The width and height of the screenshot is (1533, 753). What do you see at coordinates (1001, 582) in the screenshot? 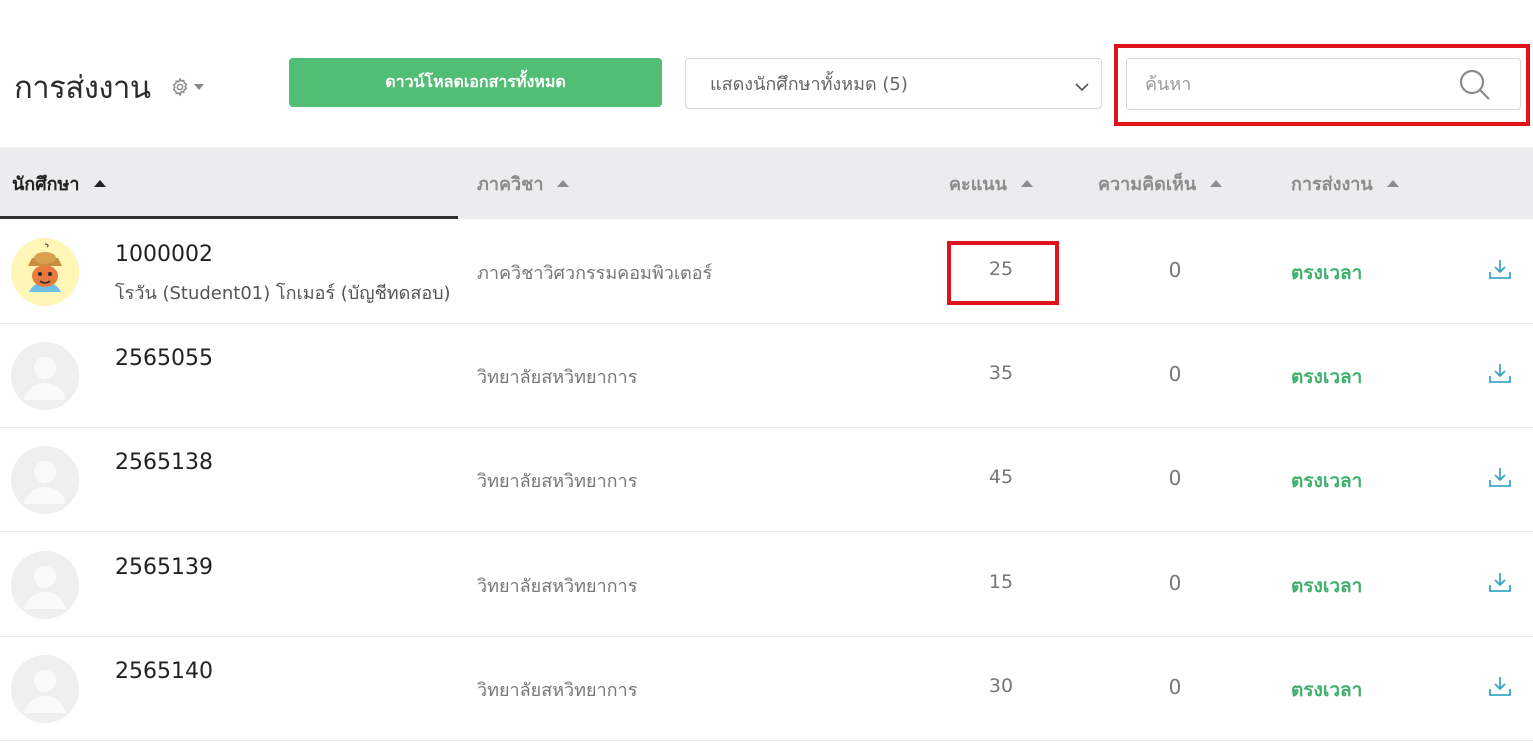
I see `score: 15` at bounding box center [1001, 582].